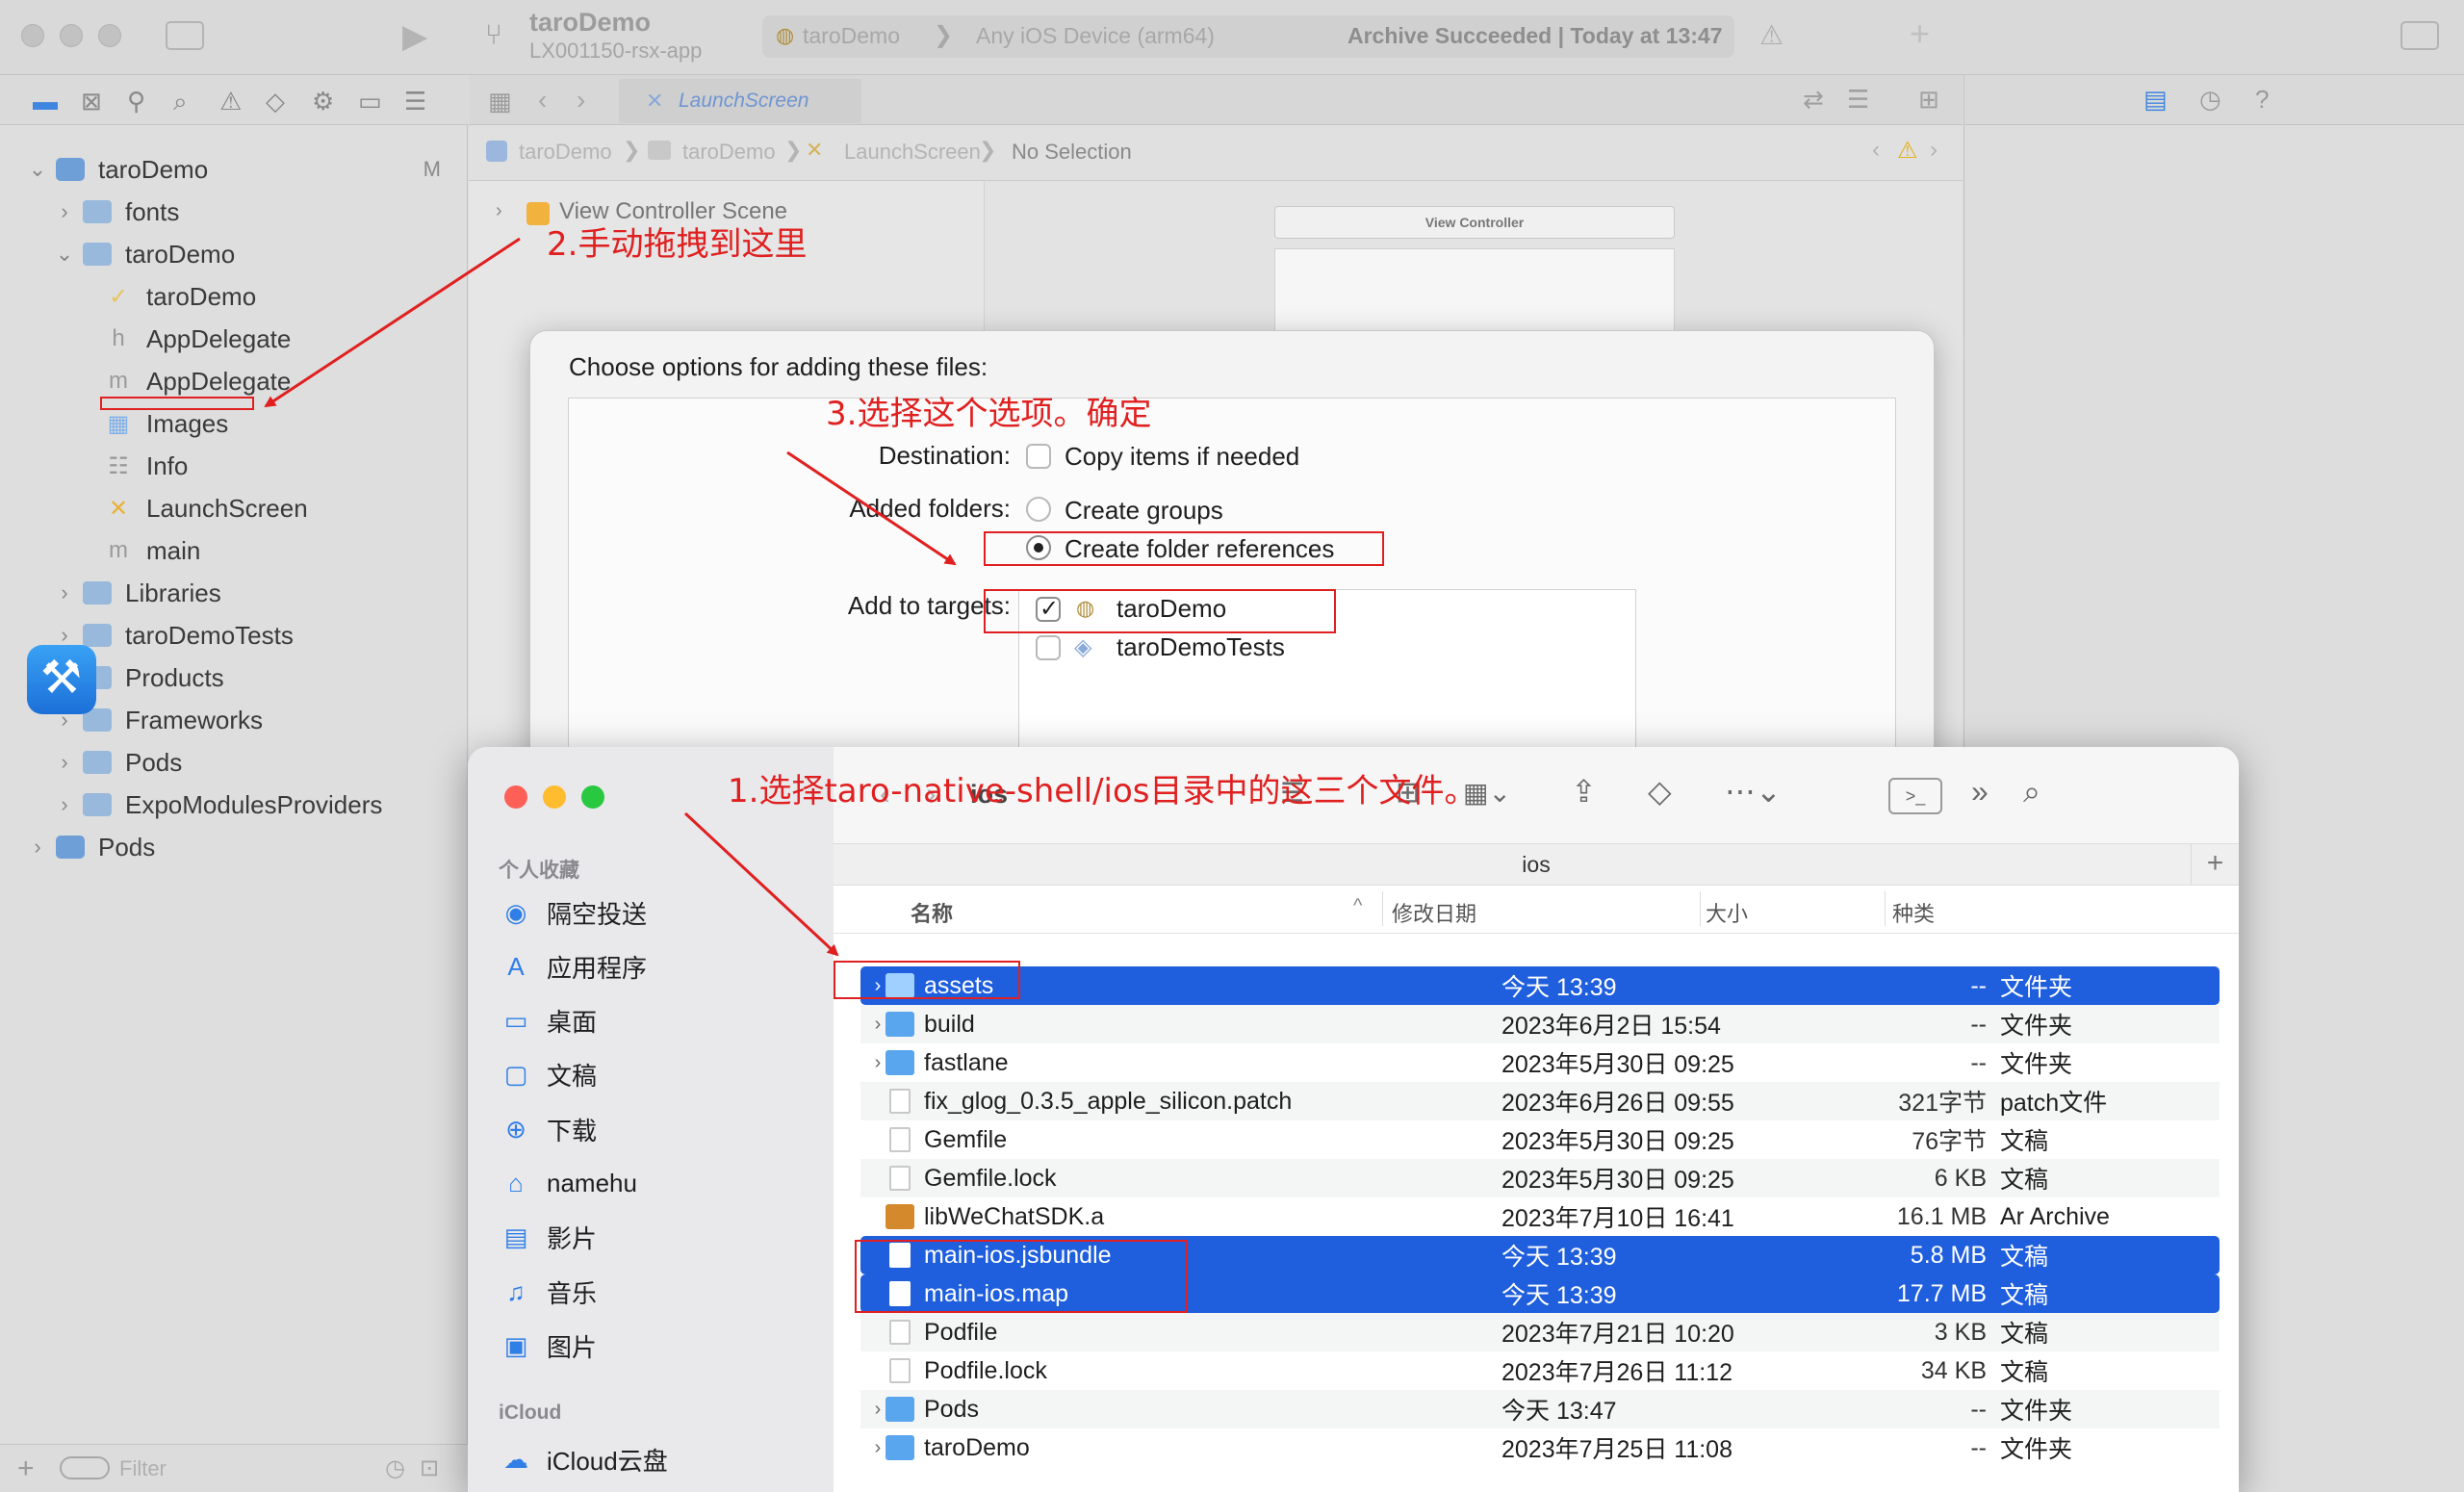 The height and width of the screenshot is (1492, 2464). I want to click on arrow-step2, so click(392, 322).